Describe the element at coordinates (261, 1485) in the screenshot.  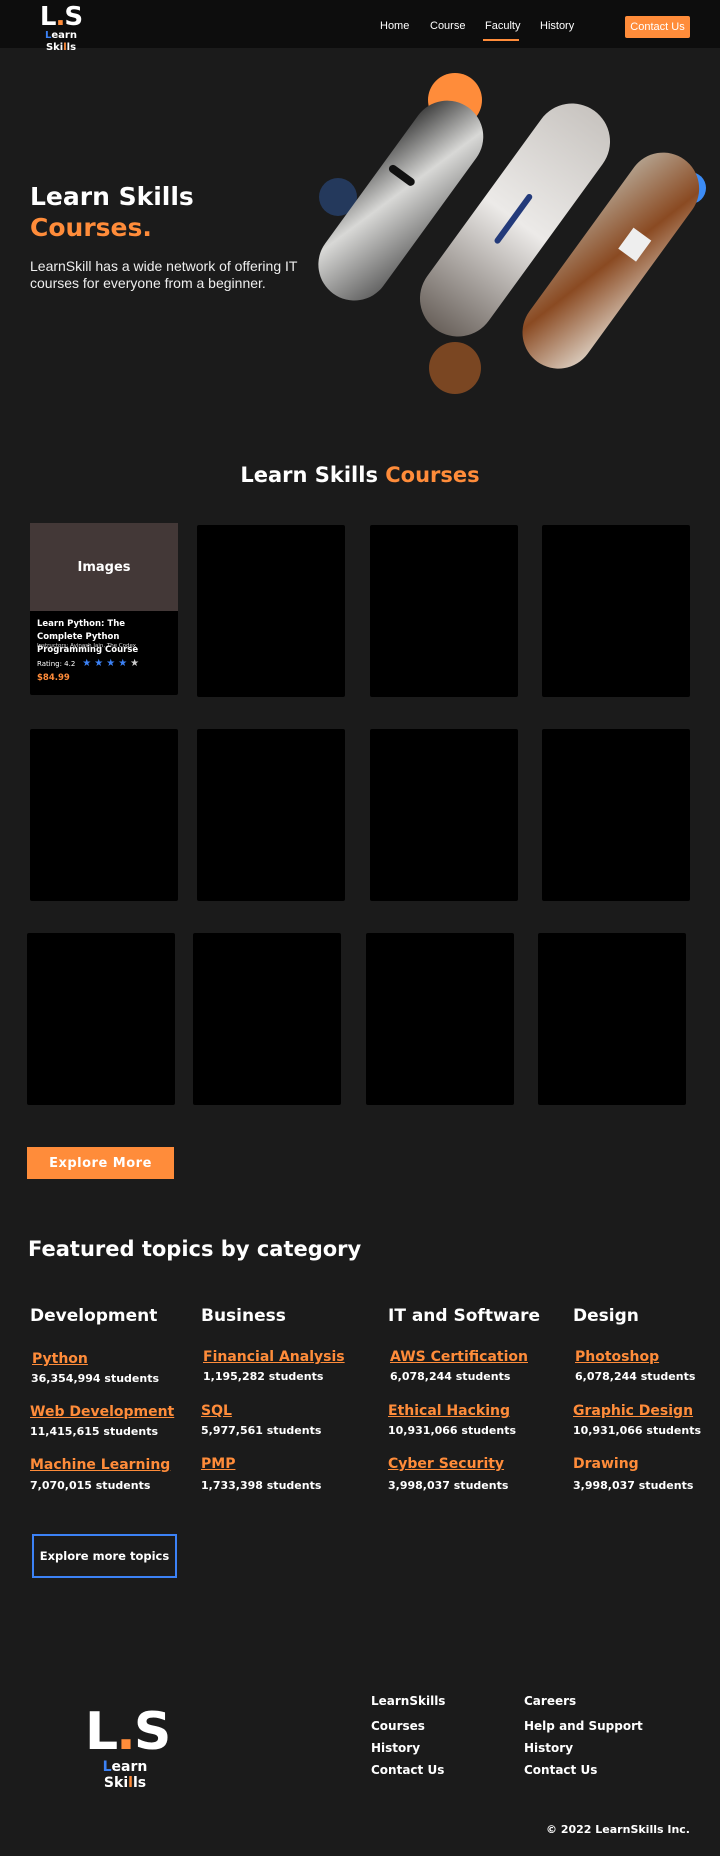
I see `topic-student-count: 1,733,398 students` at that location.